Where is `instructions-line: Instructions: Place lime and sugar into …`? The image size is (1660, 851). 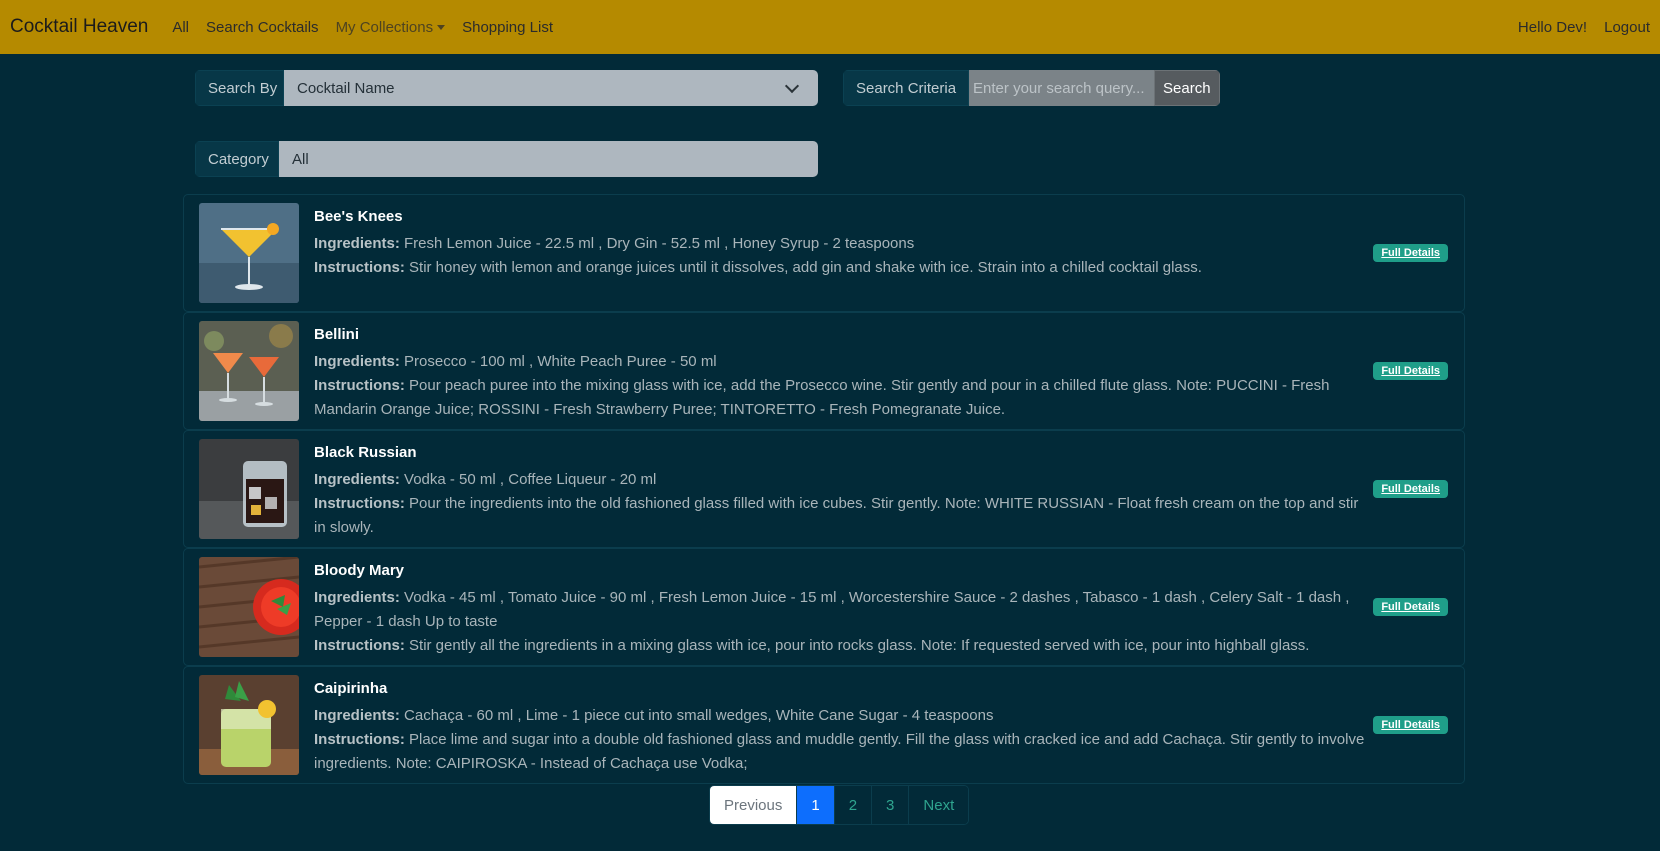 instructions-line: Instructions: Place lime and sugar into … is located at coordinates (841, 752).